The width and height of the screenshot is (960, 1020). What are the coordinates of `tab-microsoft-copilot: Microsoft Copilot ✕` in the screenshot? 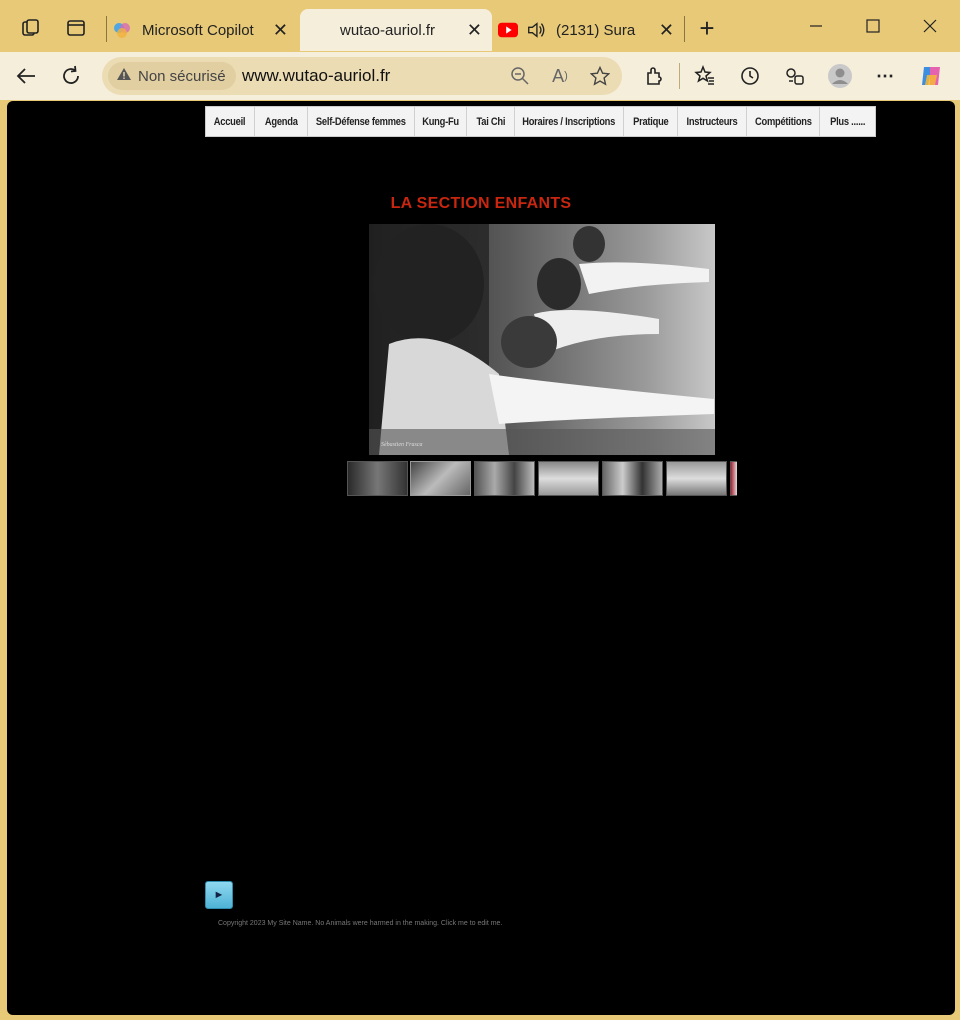 It's located at (205, 30).